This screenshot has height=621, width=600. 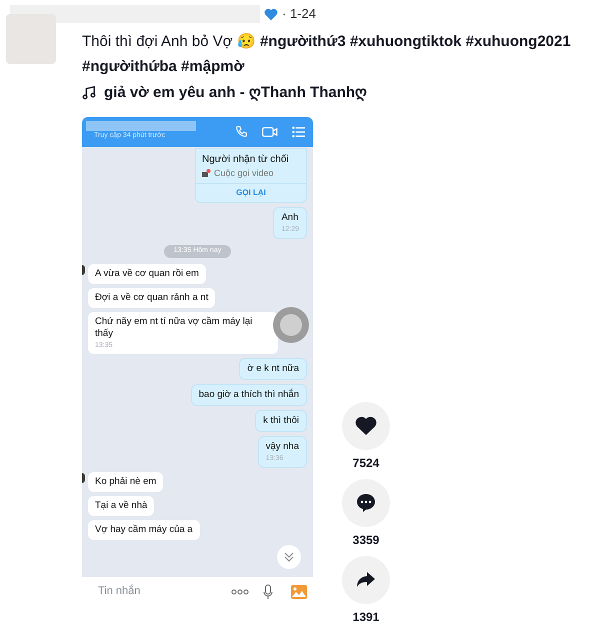 I want to click on call-subtitle: Cuộc gọi video, so click(x=244, y=173).